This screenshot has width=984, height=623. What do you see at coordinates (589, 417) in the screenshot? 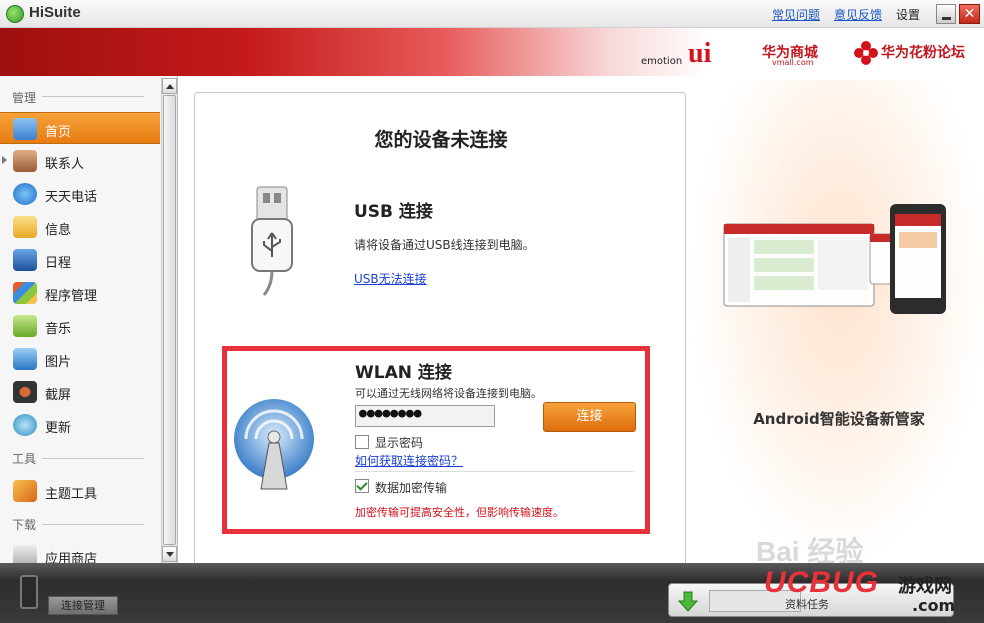
I see `connect-button: 连接` at bounding box center [589, 417].